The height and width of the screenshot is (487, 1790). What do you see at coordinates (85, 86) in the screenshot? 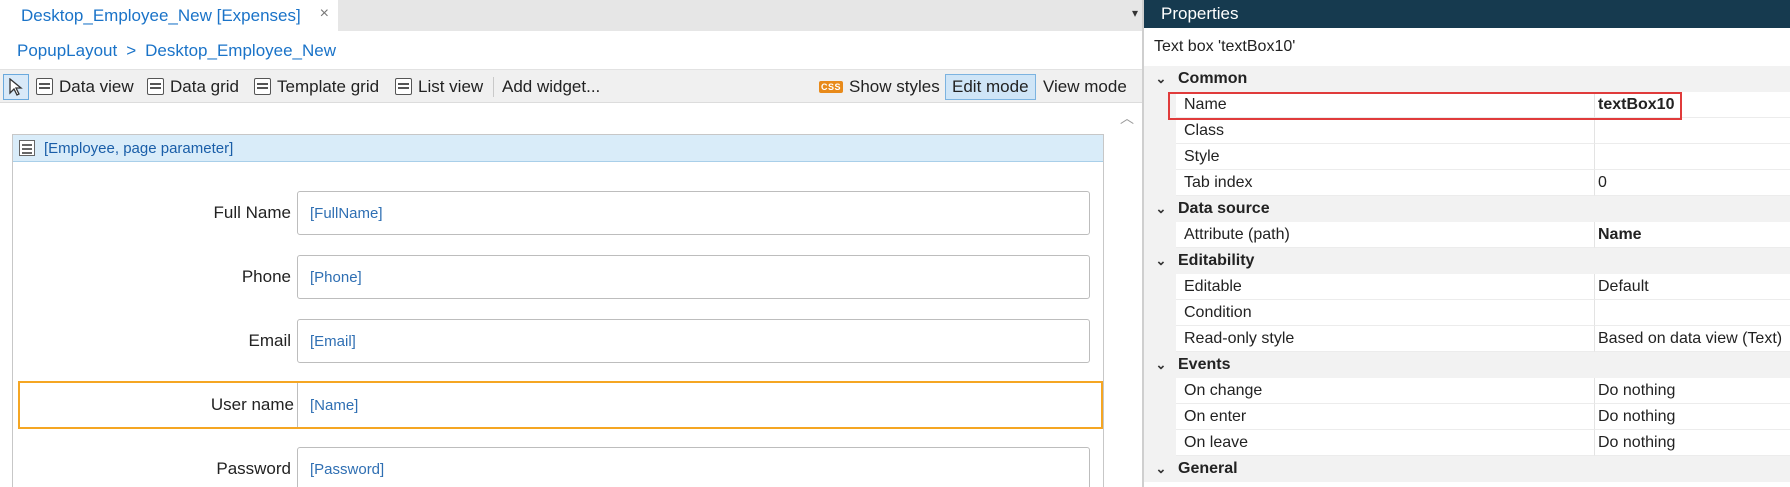
I see `data-view-button: Data view` at bounding box center [85, 86].